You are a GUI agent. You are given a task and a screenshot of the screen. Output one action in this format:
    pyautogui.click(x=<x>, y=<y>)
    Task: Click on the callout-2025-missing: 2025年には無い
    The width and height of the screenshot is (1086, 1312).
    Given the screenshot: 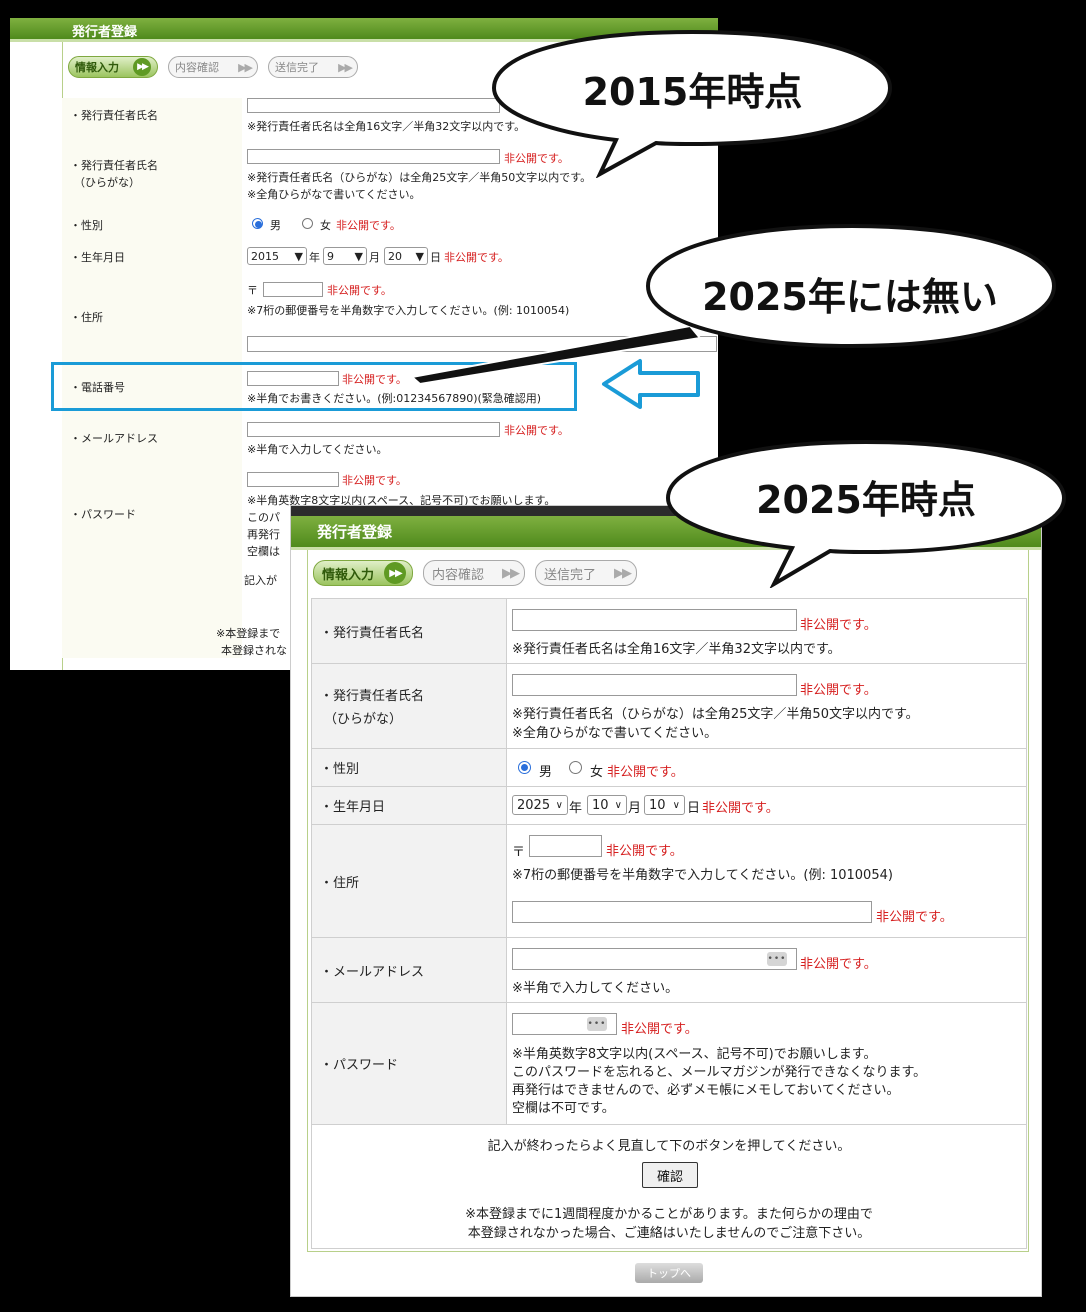 What is the action you would take?
    pyautogui.click(x=850, y=287)
    